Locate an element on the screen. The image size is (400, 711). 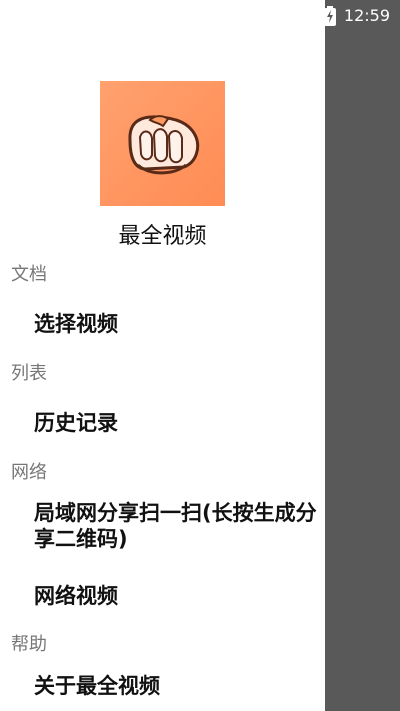
battery-charging-icon is located at coordinates (329, 15).